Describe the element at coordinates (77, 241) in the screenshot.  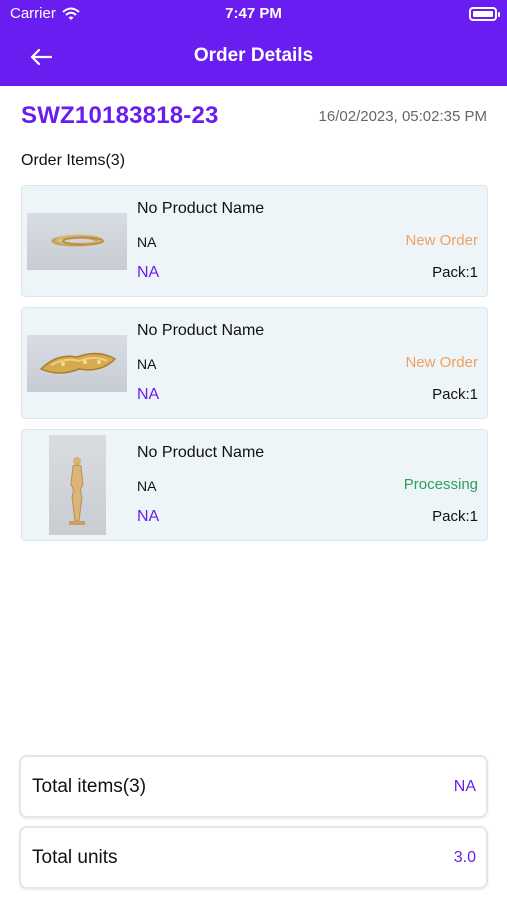
I see `gold-bangles-image` at that location.